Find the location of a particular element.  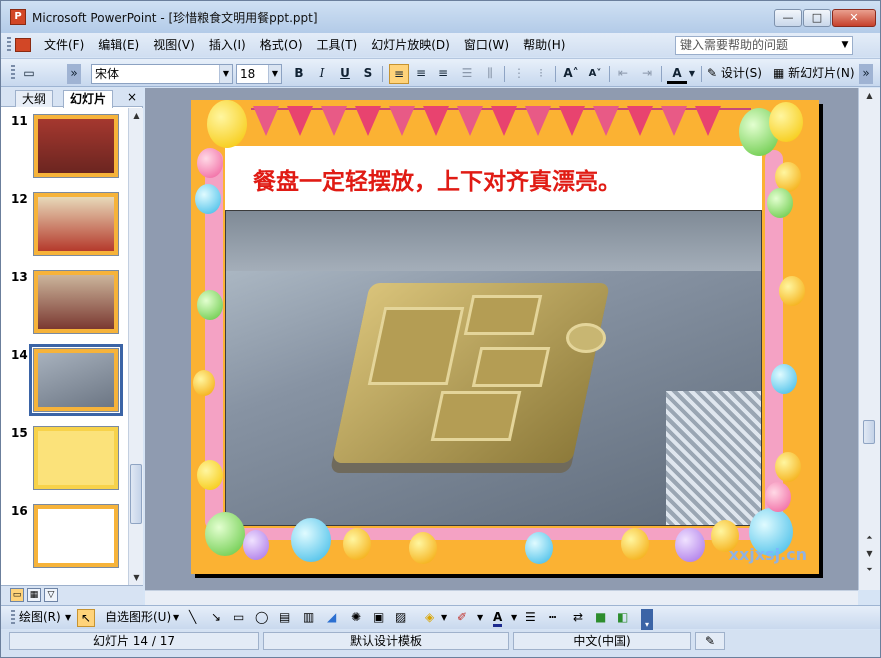

menu-slideshow: 幻灯片放映(D) is located at coordinates (410, 45).